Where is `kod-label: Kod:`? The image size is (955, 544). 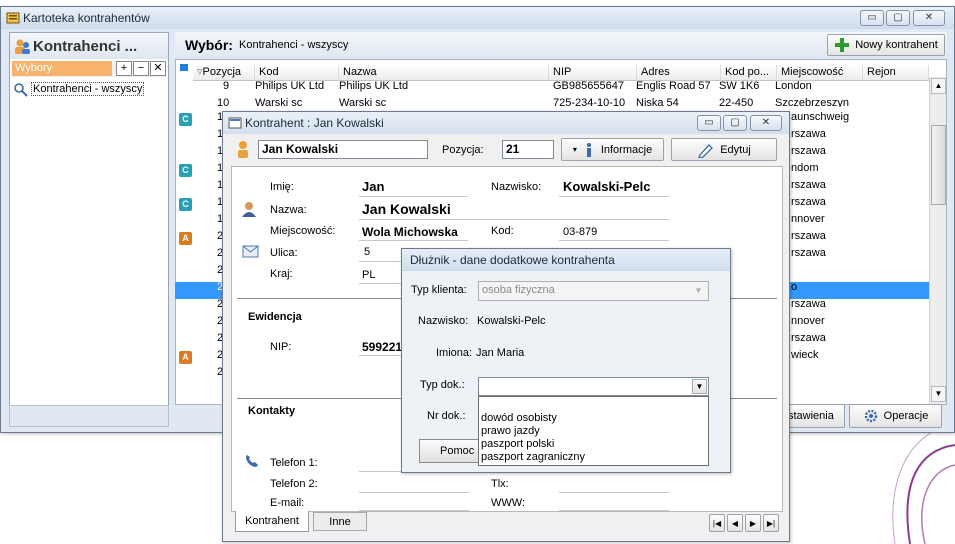 kod-label: Kod: is located at coordinates (502, 231).